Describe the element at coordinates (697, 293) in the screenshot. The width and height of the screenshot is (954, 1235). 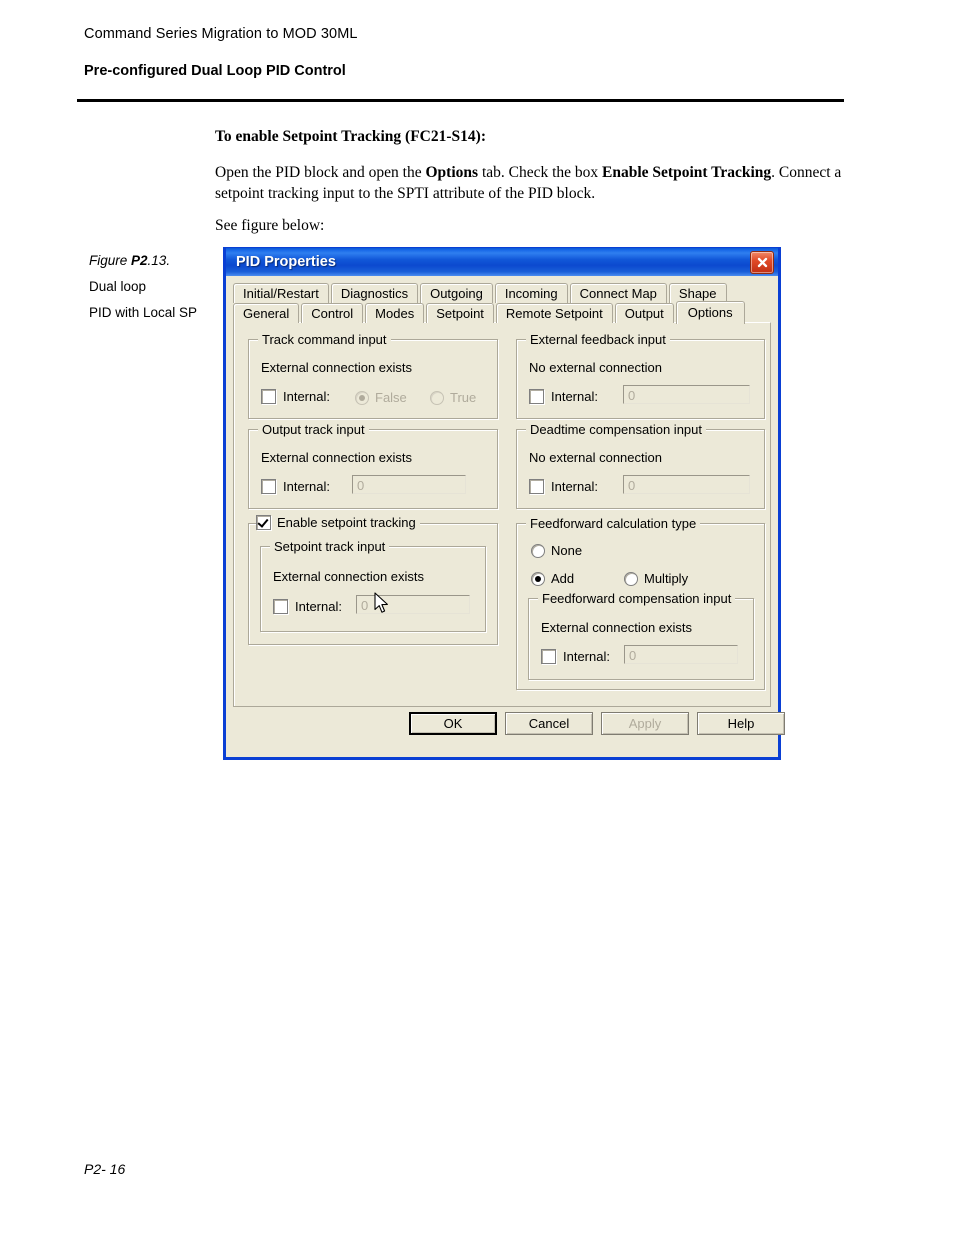
I see `tab-shape: Shape` at that location.